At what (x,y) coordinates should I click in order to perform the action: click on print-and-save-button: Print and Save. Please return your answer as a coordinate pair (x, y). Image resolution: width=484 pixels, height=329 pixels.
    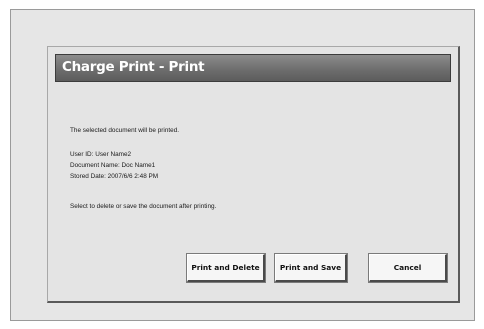
    Looking at the image, I should click on (311, 268).